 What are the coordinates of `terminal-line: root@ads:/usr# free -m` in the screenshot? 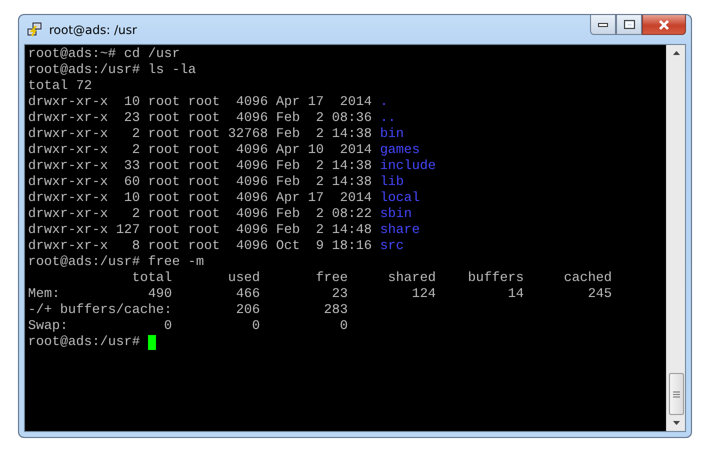 It's located at (116, 262).